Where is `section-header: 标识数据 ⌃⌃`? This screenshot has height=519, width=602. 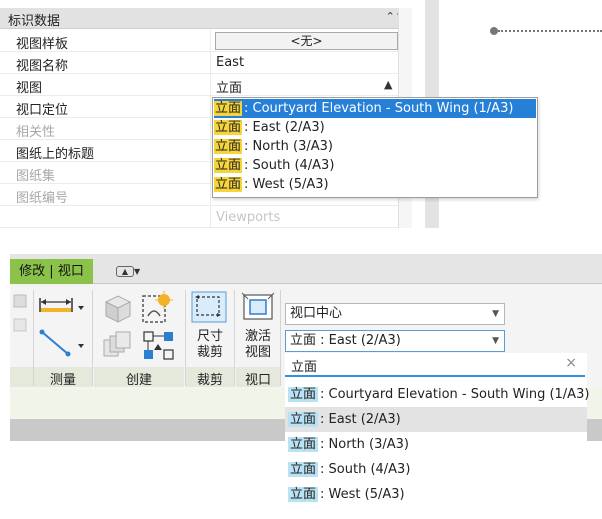 section-header: 标识数据 ⌃⌃ is located at coordinates (206, 18).